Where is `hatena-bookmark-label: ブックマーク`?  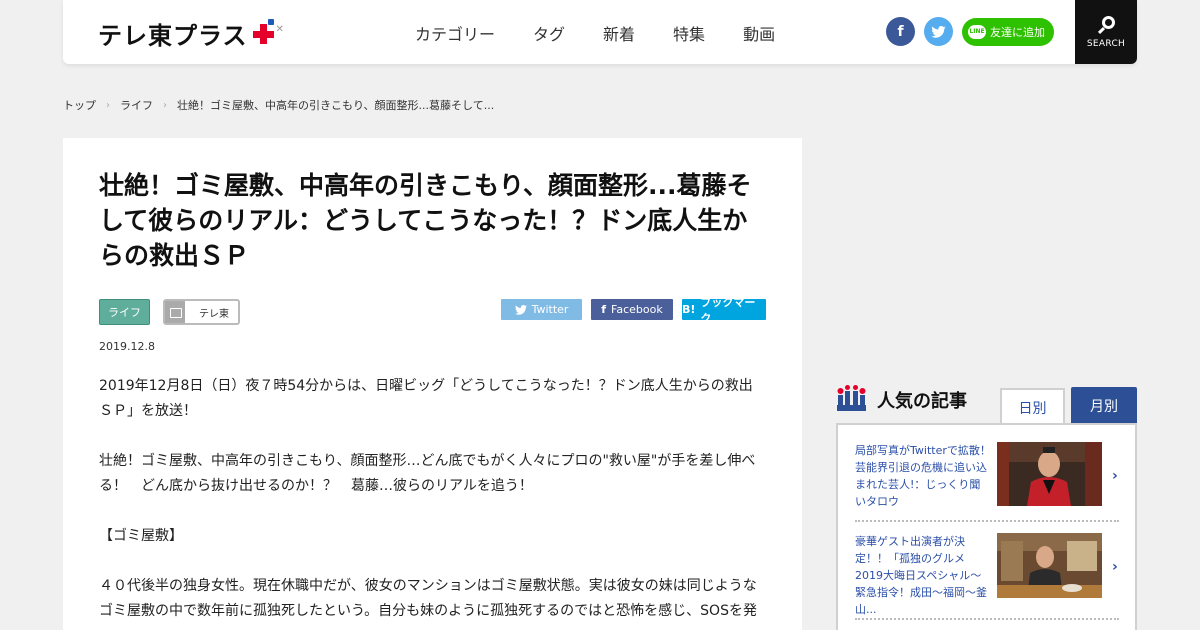
hatena-bookmark-label: ブックマーク is located at coordinates (728, 310).